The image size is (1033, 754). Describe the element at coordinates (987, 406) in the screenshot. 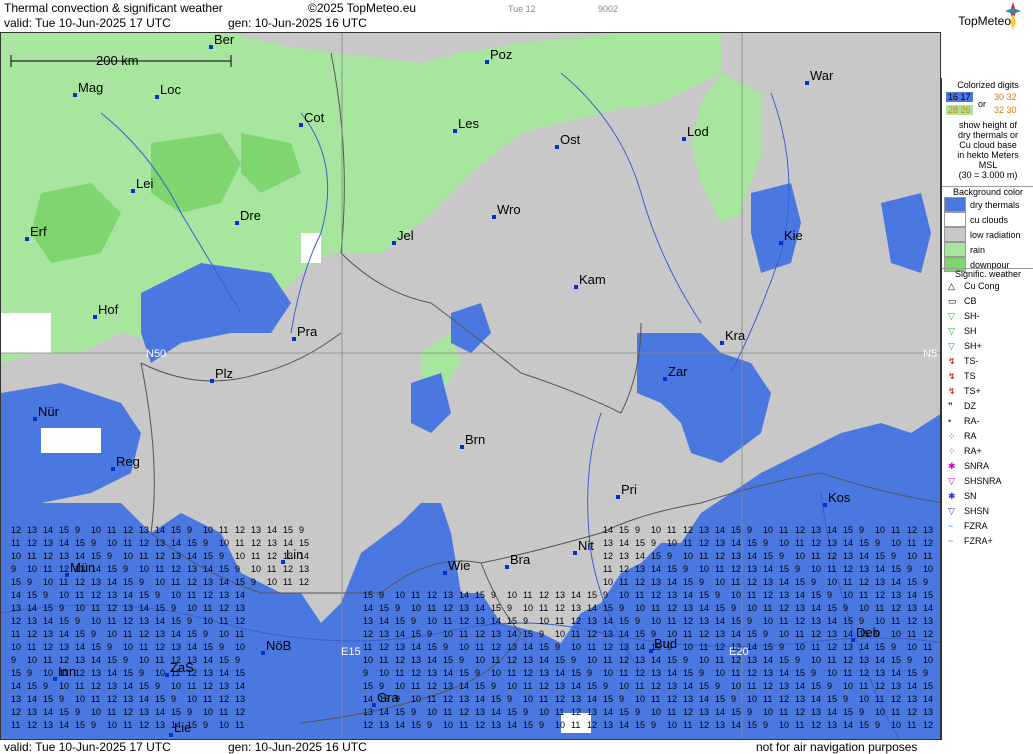

I see `legend-sw-item: ❞ DZ` at that location.